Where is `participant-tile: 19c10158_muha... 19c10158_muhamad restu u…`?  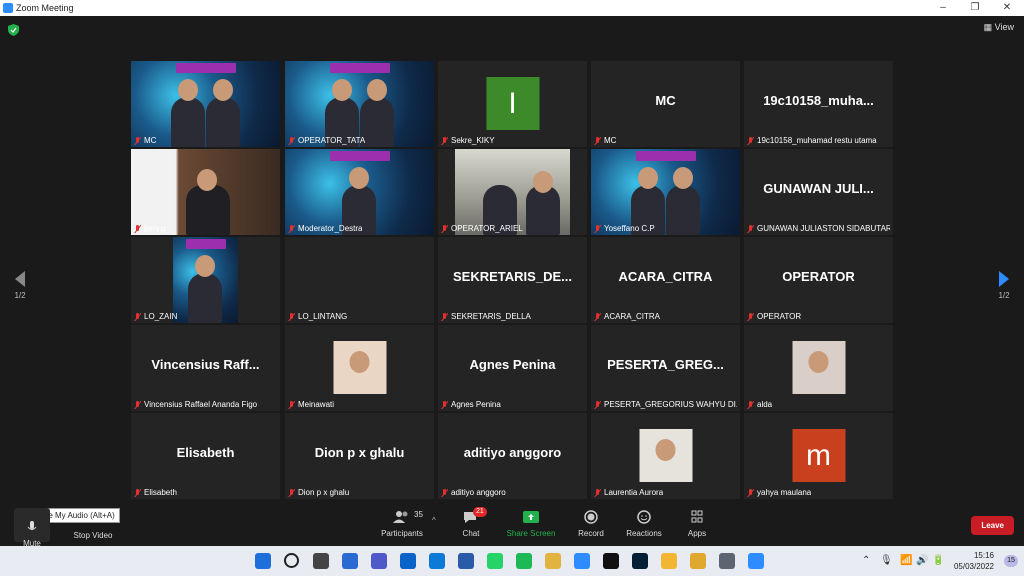 participant-tile: 19c10158_muha... 19c10158_muhamad restu u… is located at coordinates (818, 104).